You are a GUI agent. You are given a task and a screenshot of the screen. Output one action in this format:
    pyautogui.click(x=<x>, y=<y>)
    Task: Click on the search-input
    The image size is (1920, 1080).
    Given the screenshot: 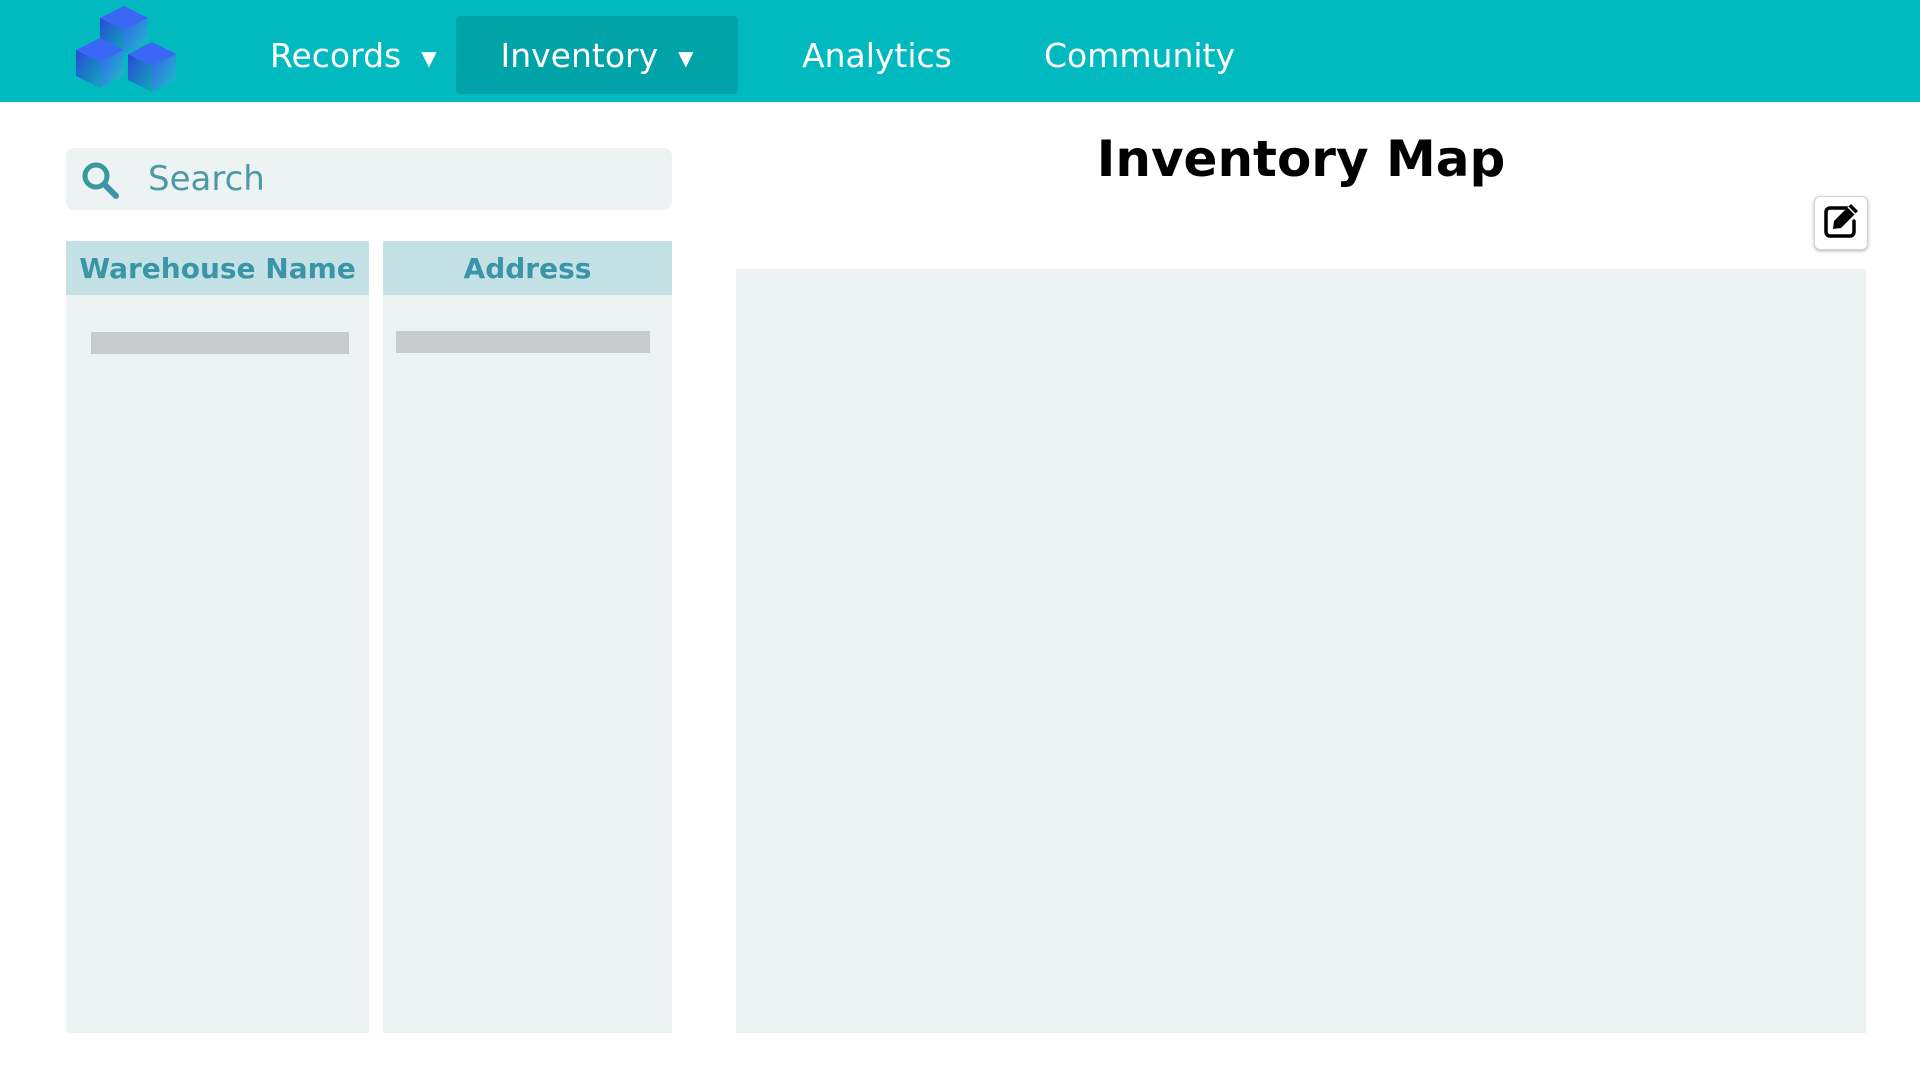 What is the action you would take?
    pyautogui.click(x=398, y=179)
    